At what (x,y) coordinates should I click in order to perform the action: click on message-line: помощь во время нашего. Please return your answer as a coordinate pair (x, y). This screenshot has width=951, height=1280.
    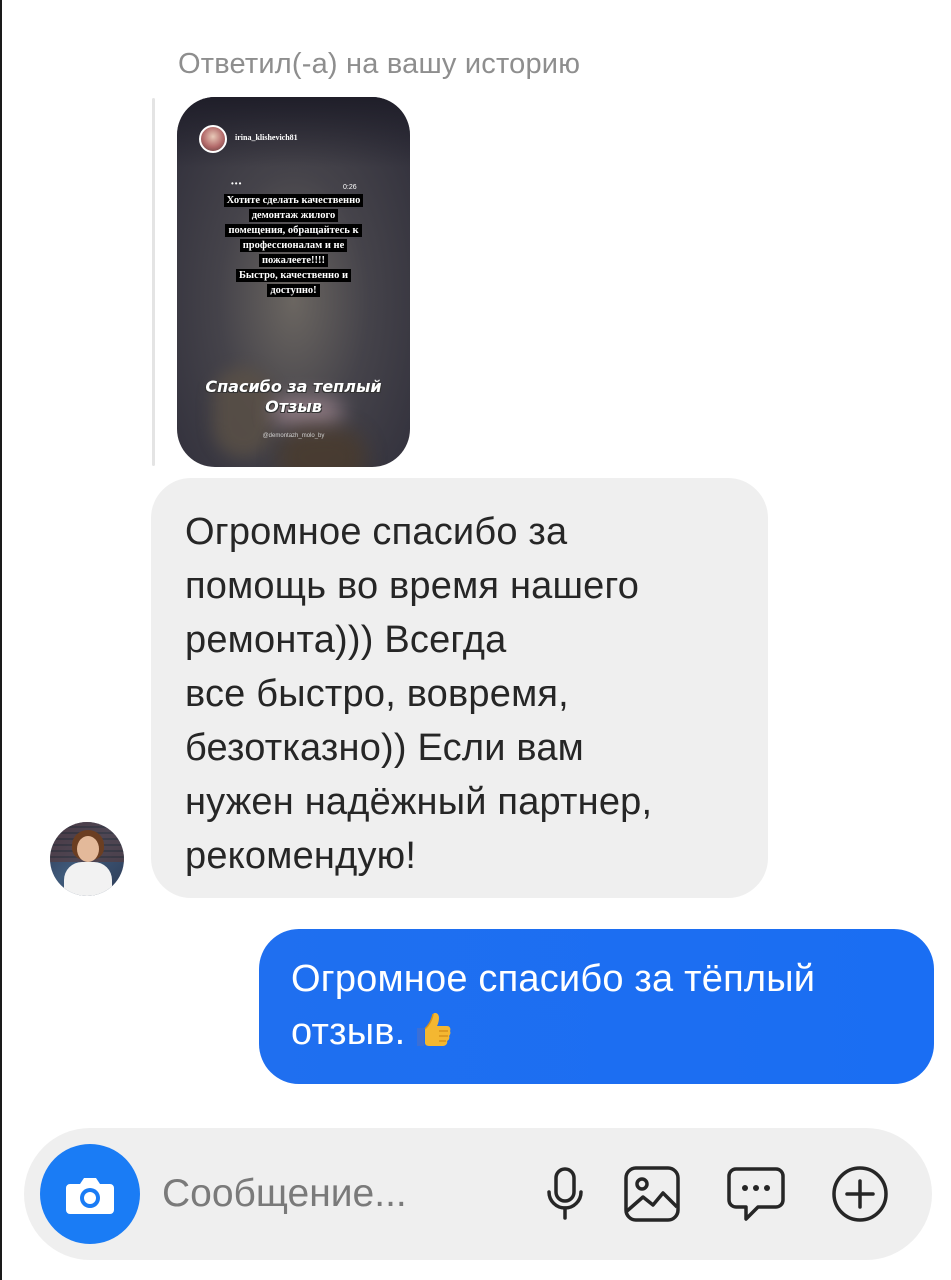
    Looking at the image, I should click on (412, 586).